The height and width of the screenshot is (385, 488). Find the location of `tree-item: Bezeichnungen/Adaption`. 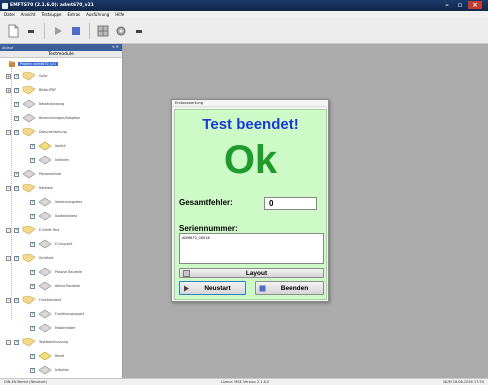

tree-item: Bezeichnungen/Adaption is located at coordinates (47, 118).